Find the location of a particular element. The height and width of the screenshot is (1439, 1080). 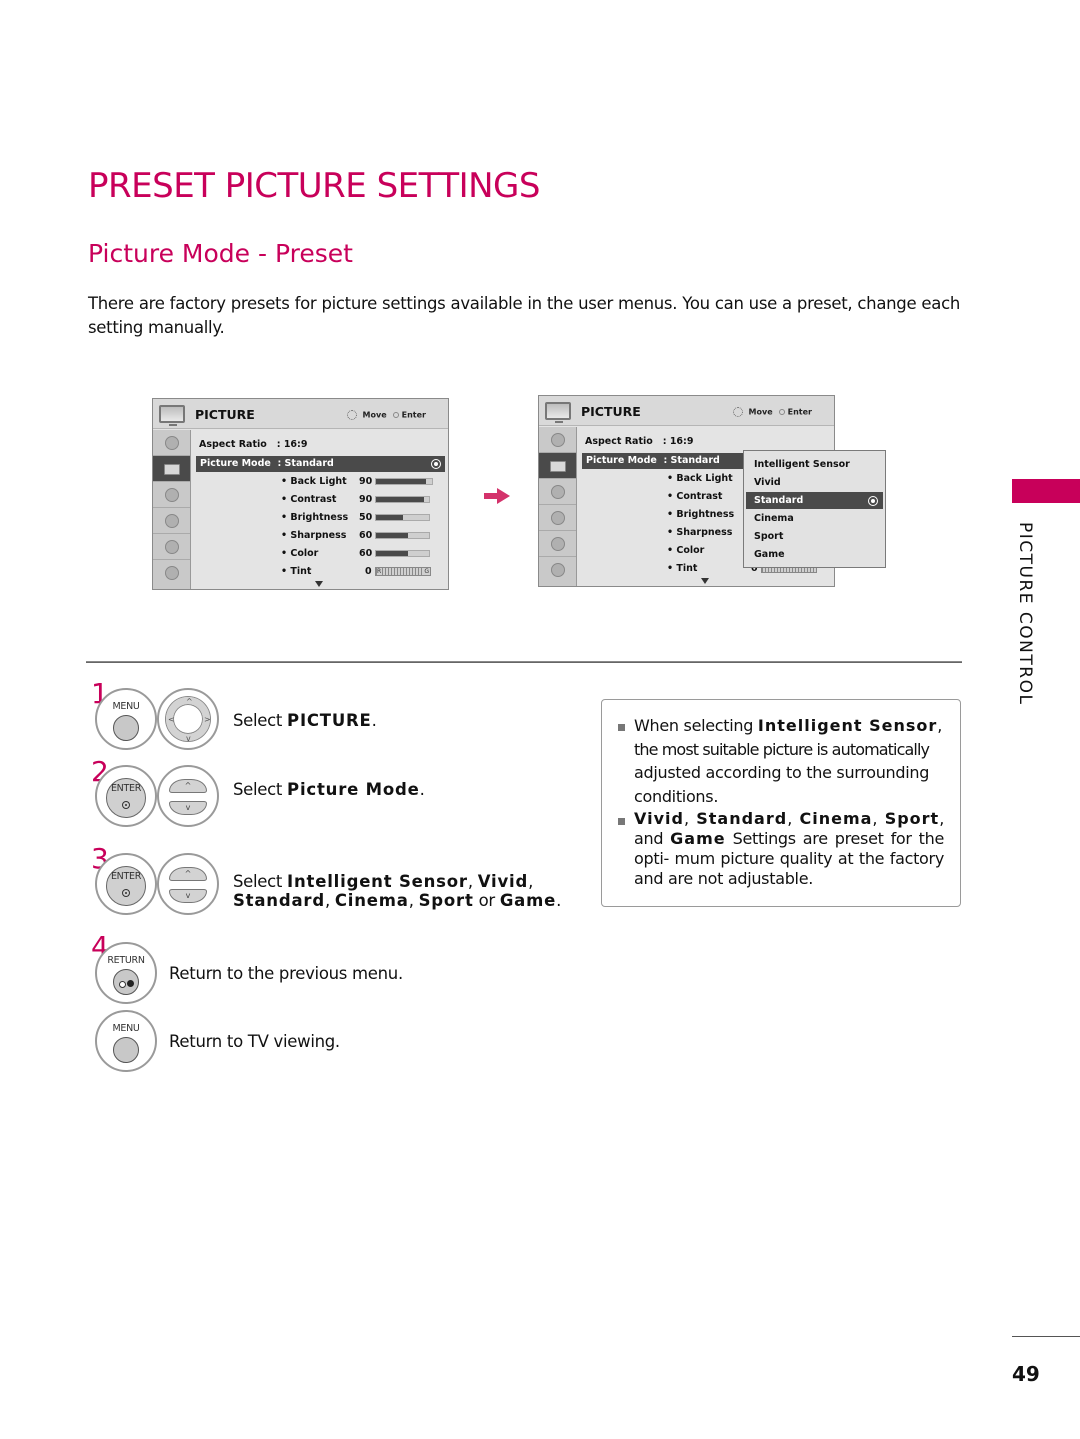

contrast-slider is located at coordinates (402, 499).